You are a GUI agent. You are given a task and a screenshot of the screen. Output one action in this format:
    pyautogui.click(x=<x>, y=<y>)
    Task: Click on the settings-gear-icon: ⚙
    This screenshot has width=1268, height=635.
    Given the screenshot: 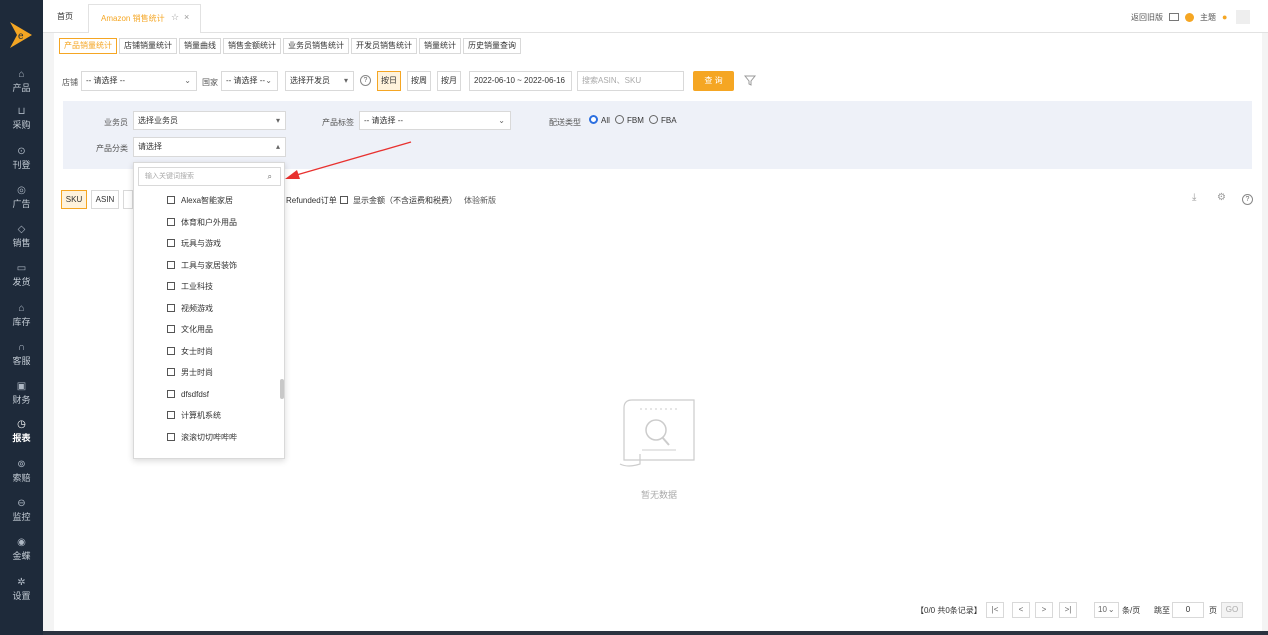 What is the action you would take?
    pyautogui.click(x=1221, y=197)
    